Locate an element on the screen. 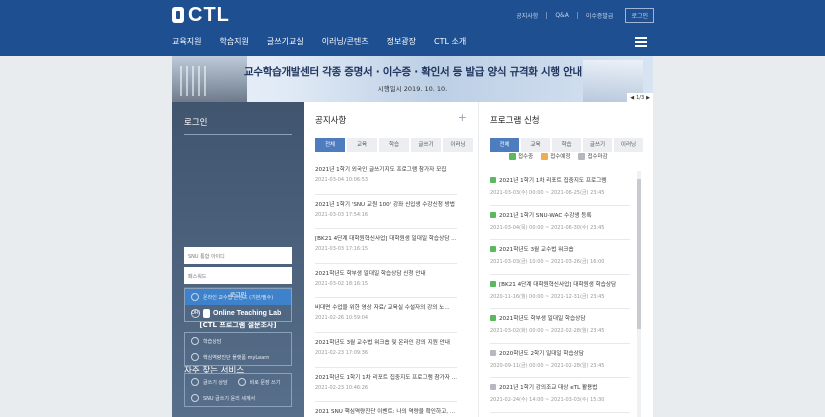 The height and width of the screenshot is (417, 825). username-input: SNU 통합 아이디 is located at coordinates (238, 255).